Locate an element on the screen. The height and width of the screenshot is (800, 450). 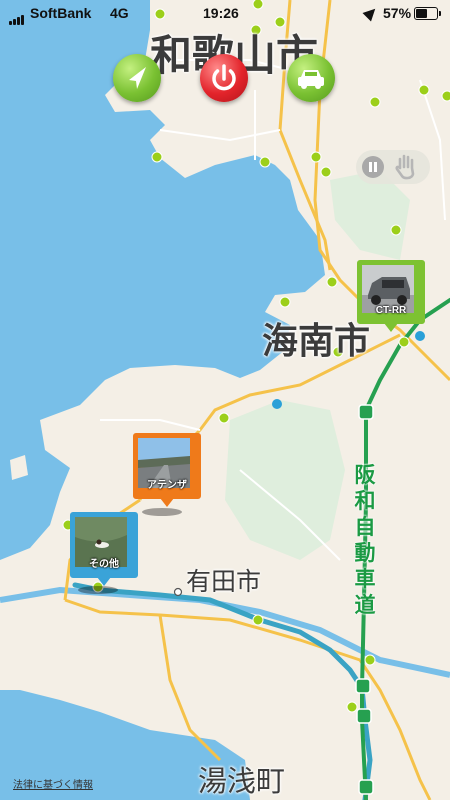
status-bar: SoftBank 4G 19:26 57% is located at coordinates (225, 13).